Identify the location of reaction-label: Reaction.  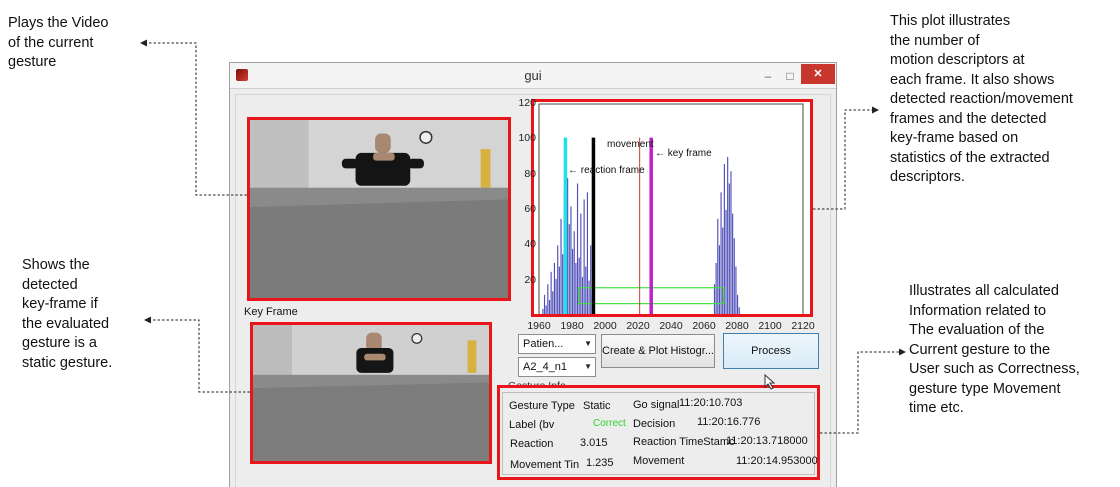
(532, 444).